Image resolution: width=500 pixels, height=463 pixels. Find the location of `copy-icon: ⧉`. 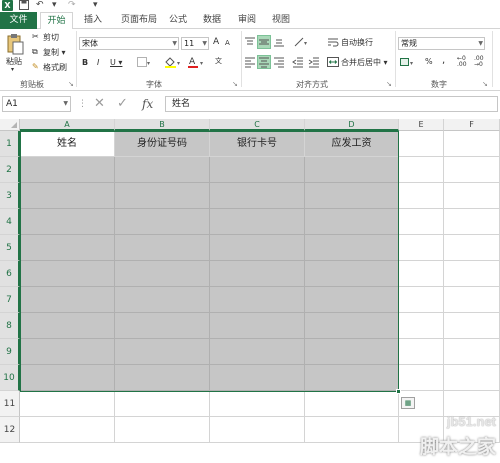

copy-icon: ⧉ is located at coordinates (35, 52).